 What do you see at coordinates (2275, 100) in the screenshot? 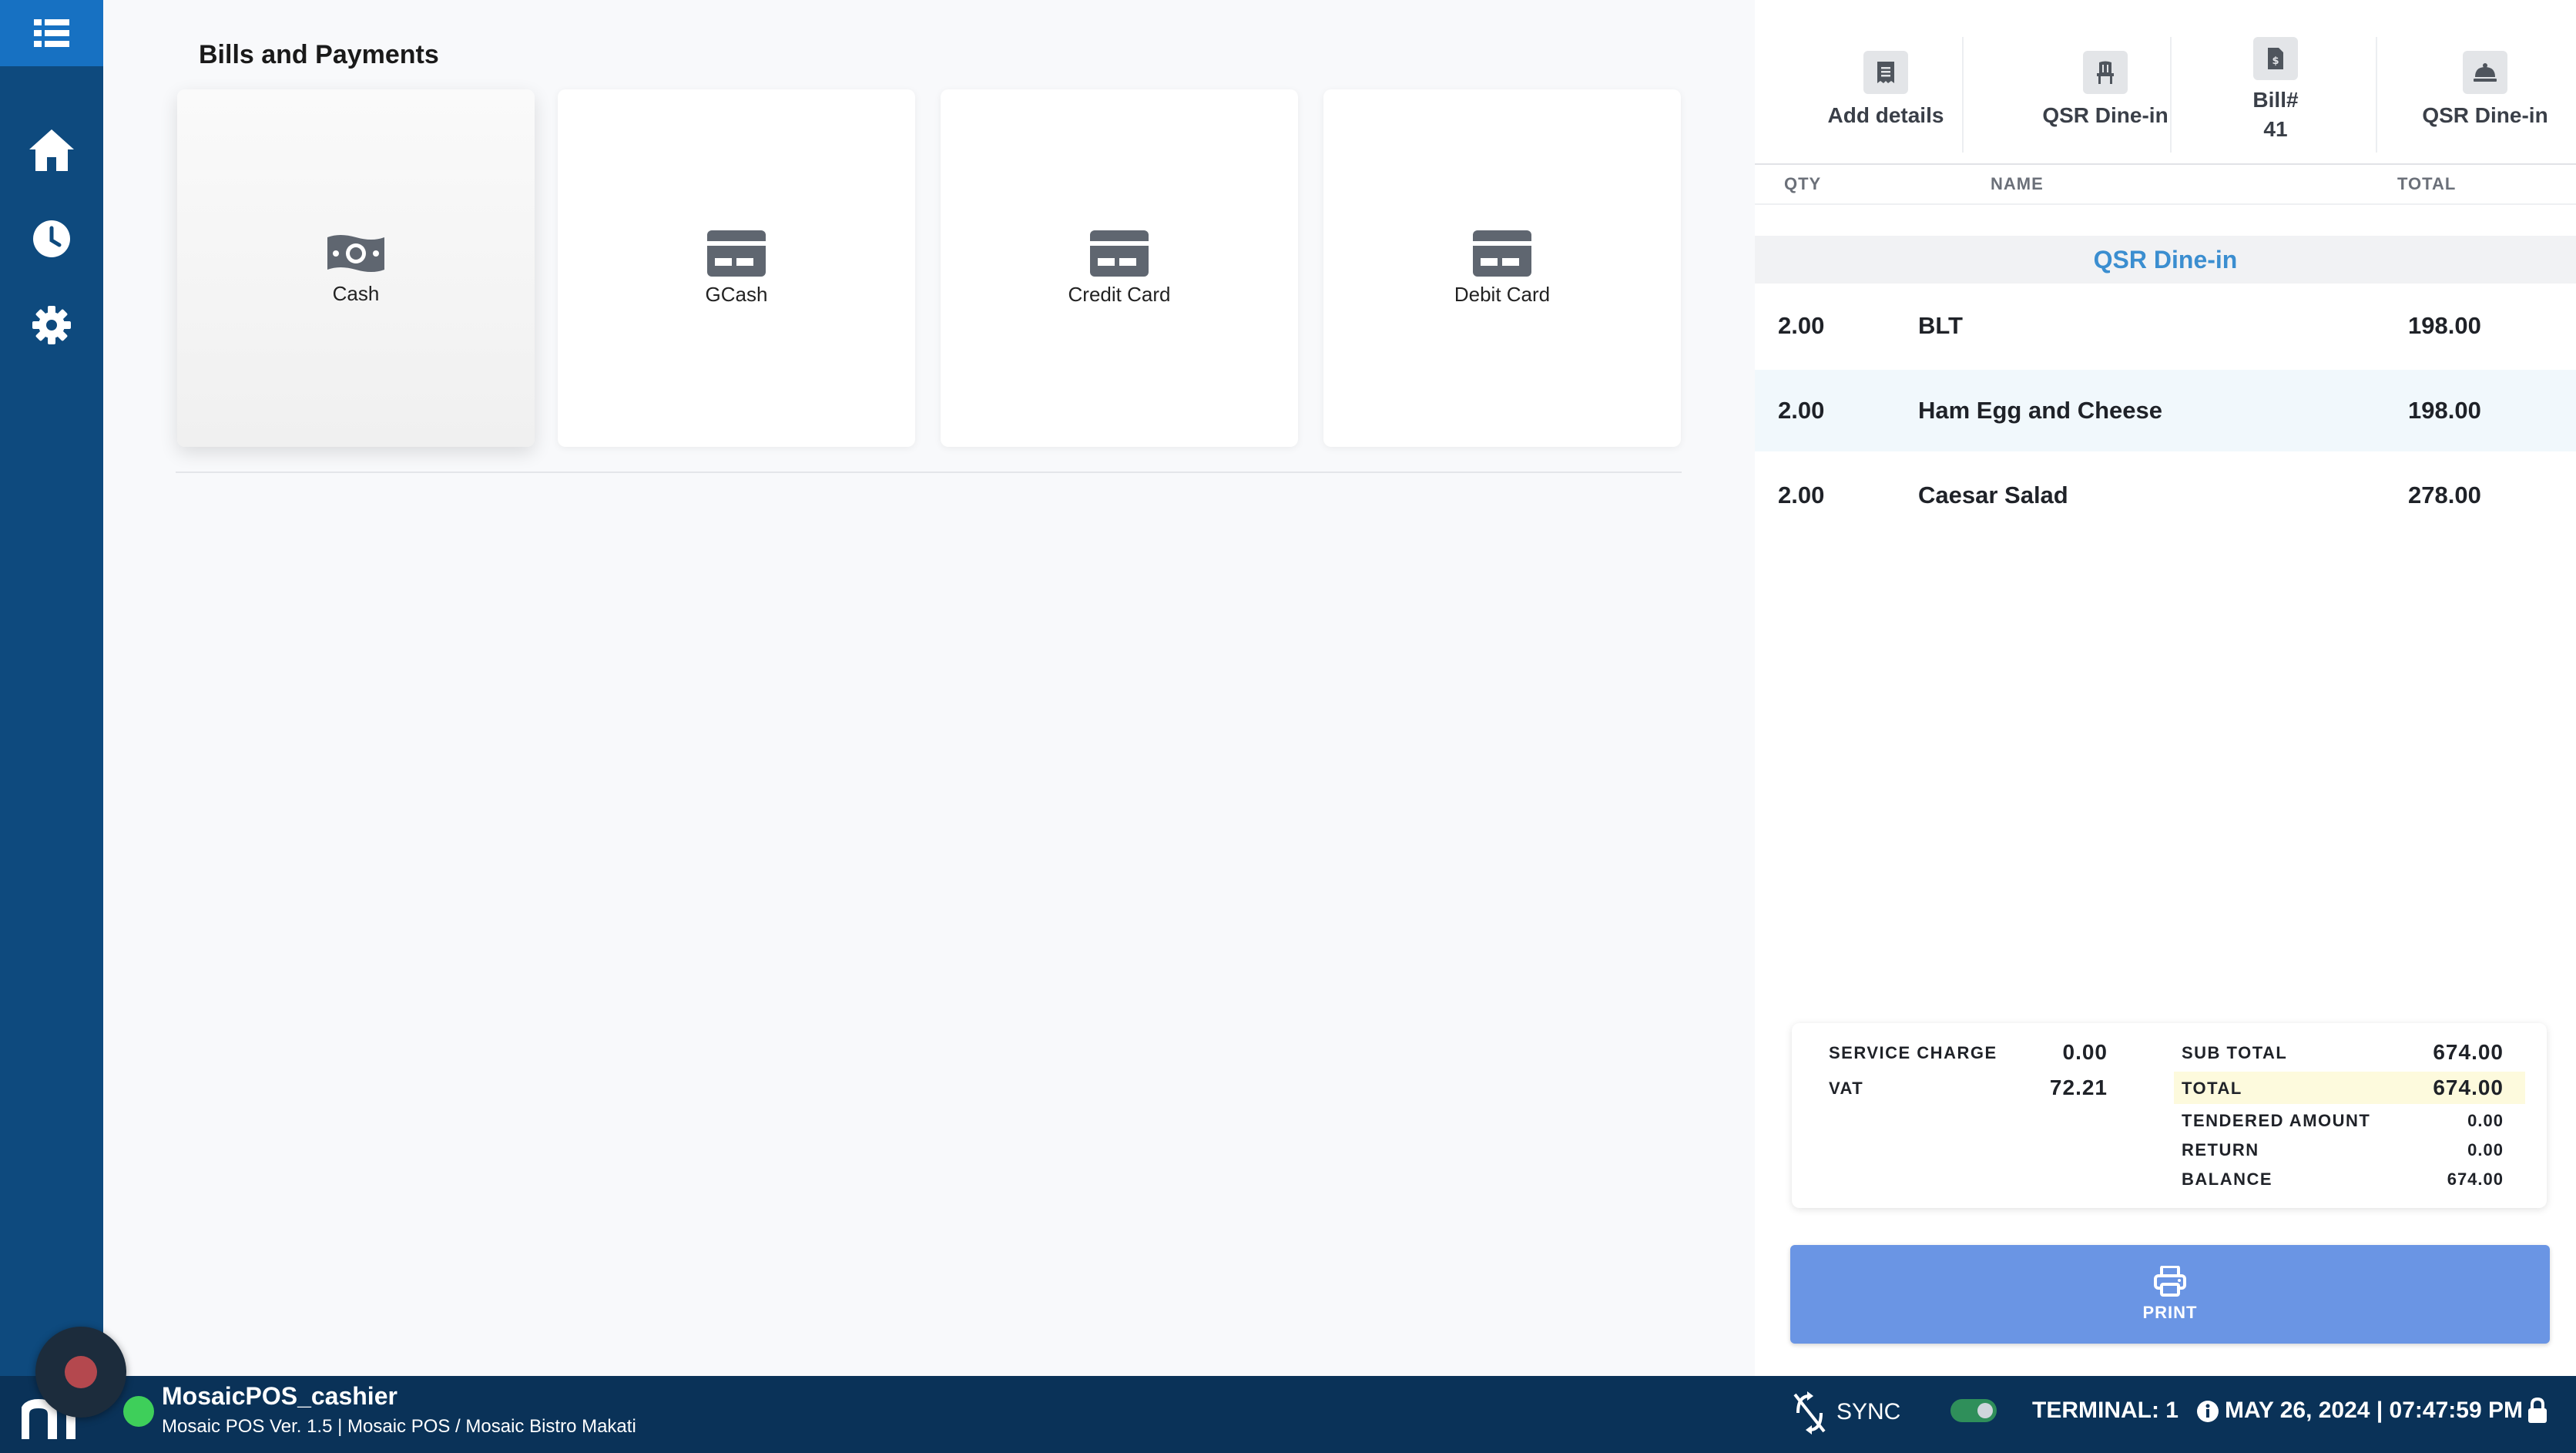
I see `bill-number-label: Bill#` at bounding box center [2275, 100].